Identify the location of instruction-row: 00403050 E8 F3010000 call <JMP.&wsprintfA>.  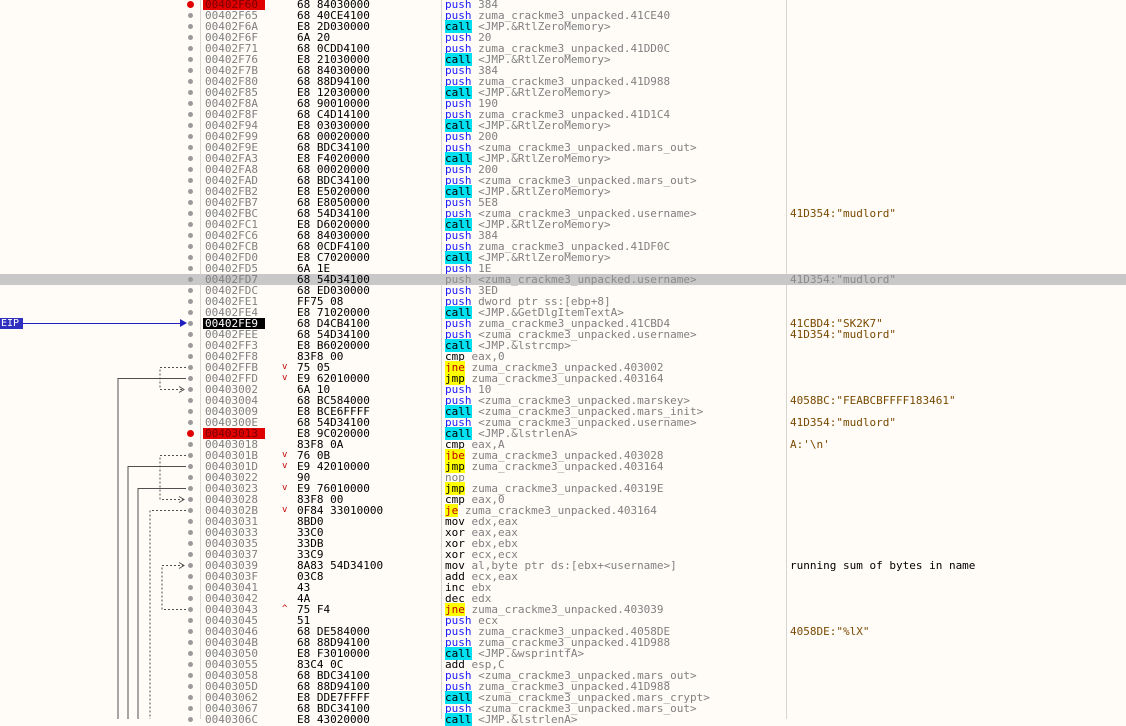
(563, 653).